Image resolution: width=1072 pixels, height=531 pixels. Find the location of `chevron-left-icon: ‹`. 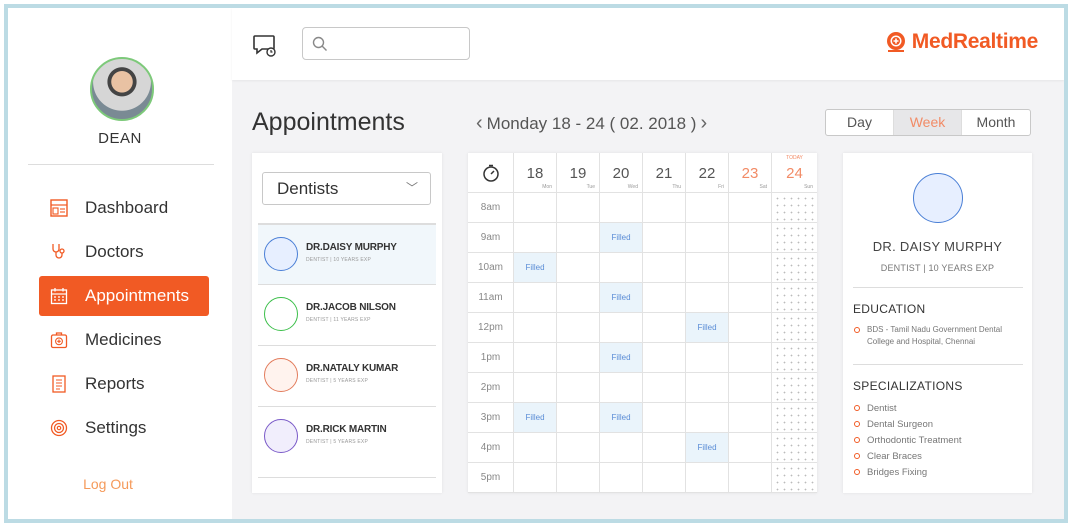

chevron-left-icon: ‹ is located at coordinates (479, 123).